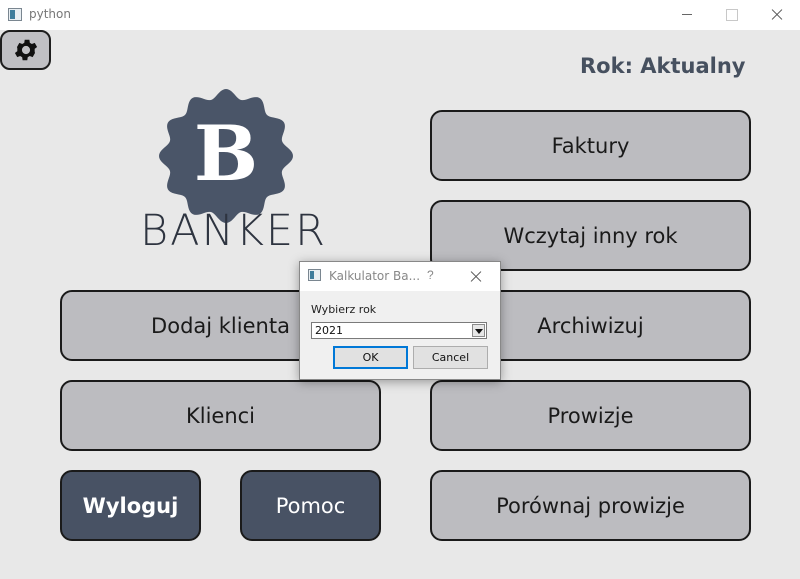  Describe the element at coordinates (450, 357) in the screenshot. I see `dialog-cancel-button: Cancel` at that location.